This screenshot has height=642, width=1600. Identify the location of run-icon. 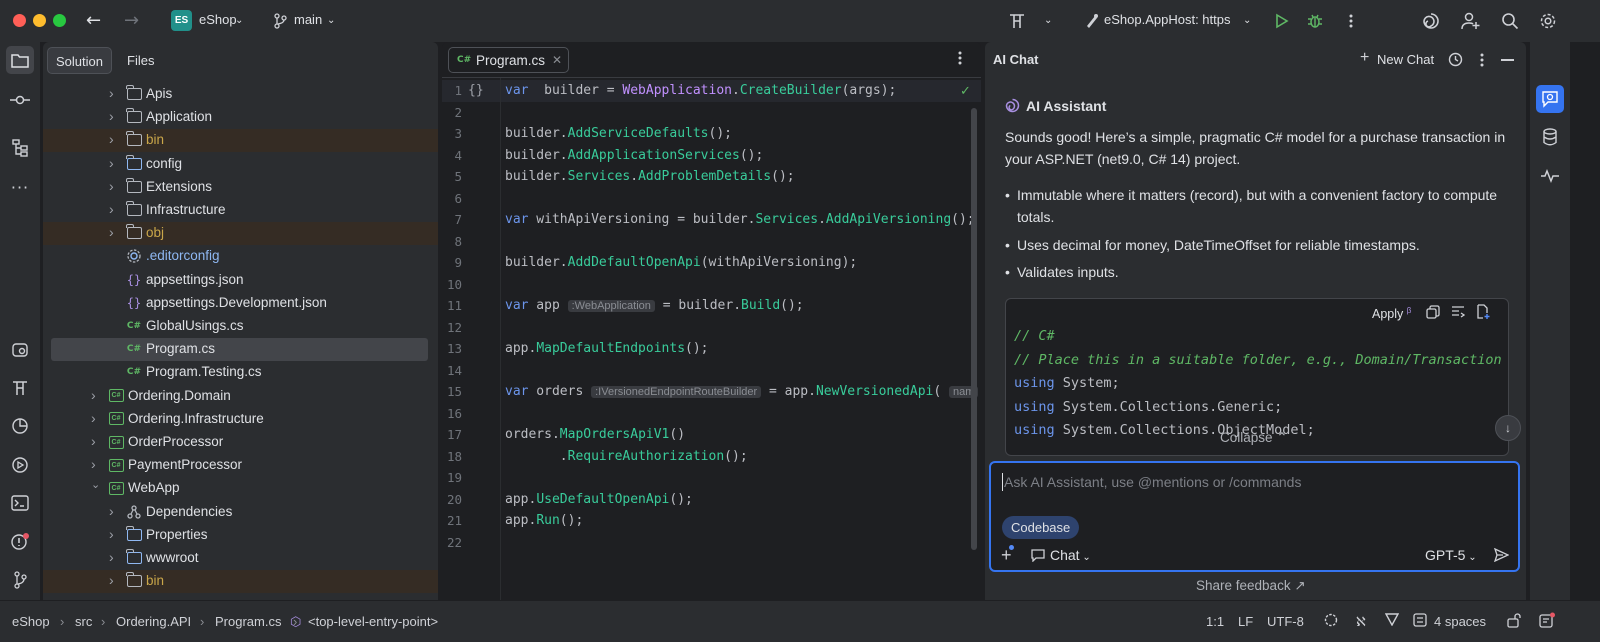
(1282, 21).